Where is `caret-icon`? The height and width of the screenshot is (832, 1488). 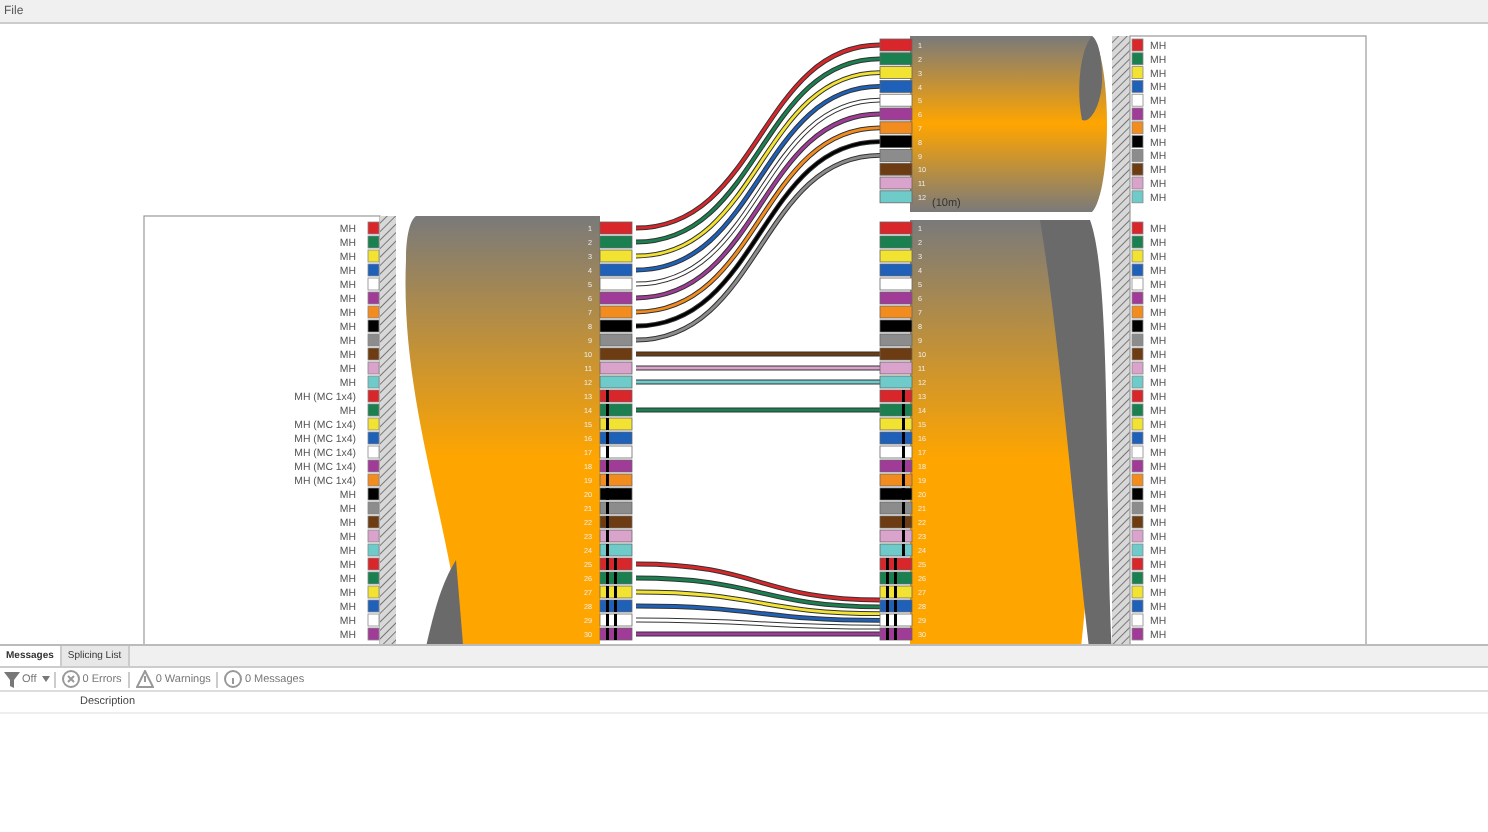 caret-icon is located at coordinates (46, 679).